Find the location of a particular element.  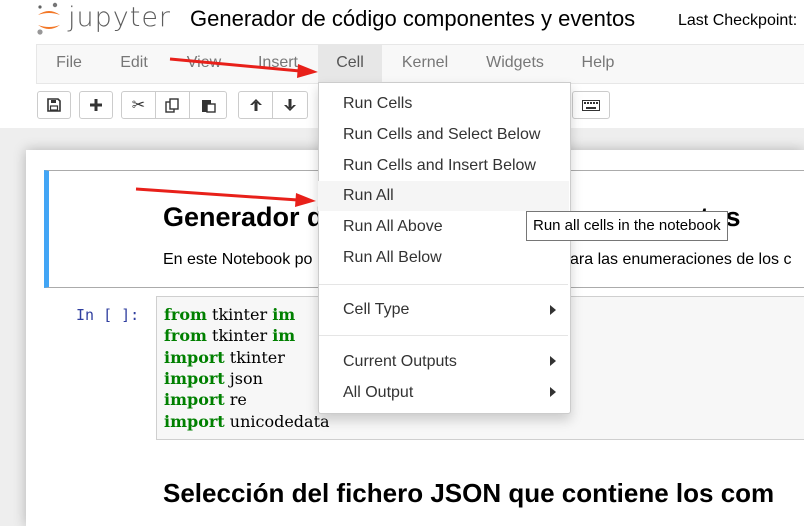

menu-item-current-outputs: Current Outputs is located at coordinates (443, 362).